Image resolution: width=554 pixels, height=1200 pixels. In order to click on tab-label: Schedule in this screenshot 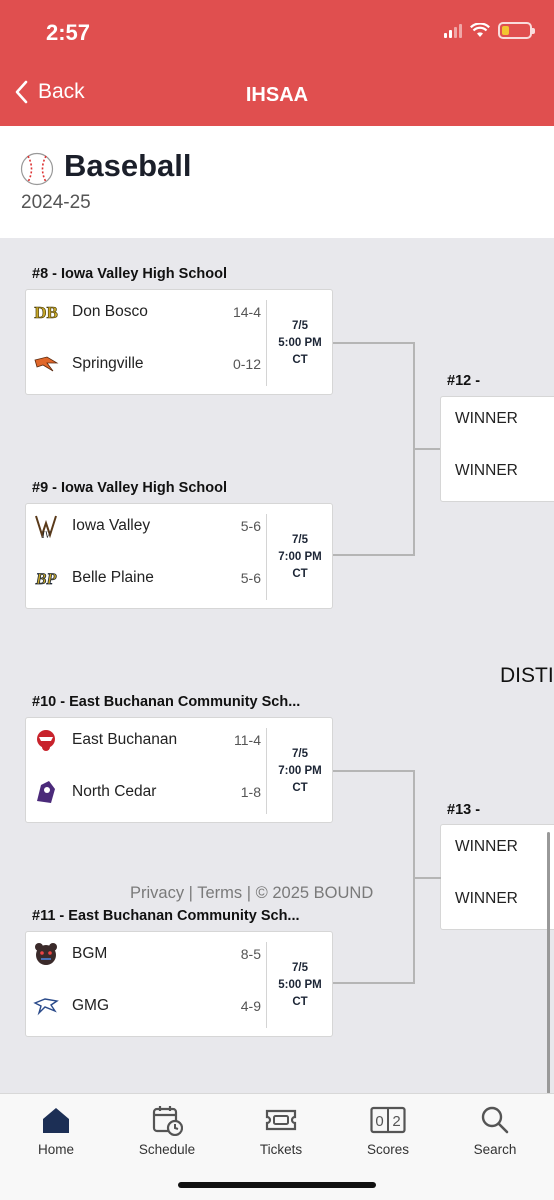, I will do `click(167, 1149)`.